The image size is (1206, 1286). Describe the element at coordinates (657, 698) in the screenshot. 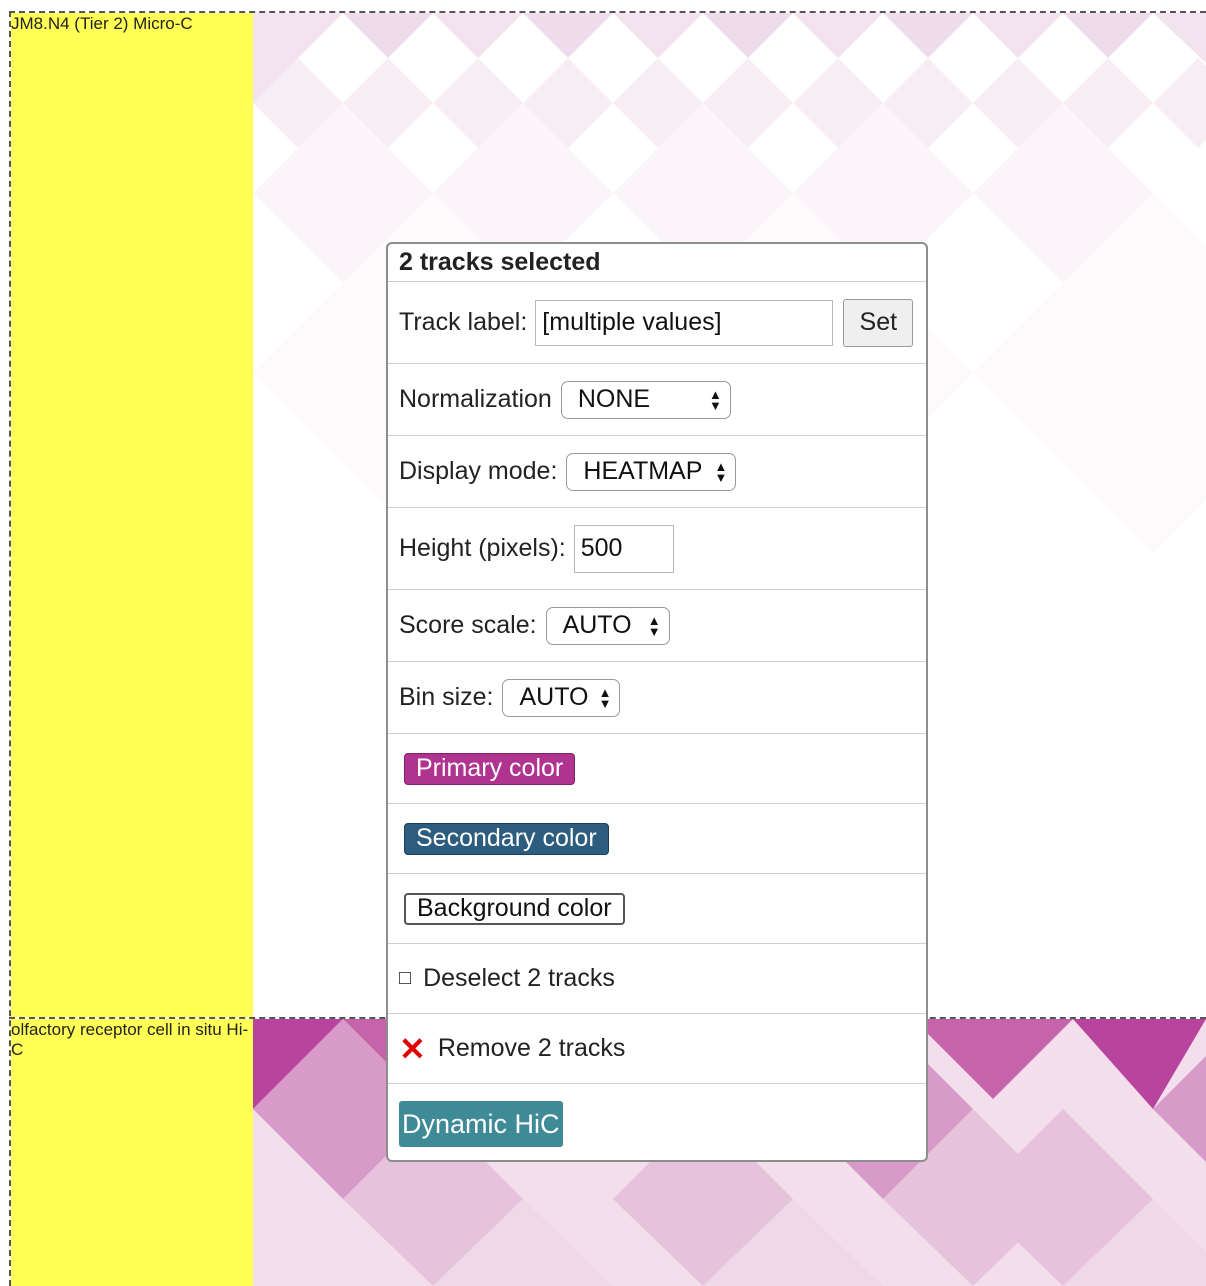

I see `bin-size-row: Bin size: AUTO ▲ ▼` at that location.